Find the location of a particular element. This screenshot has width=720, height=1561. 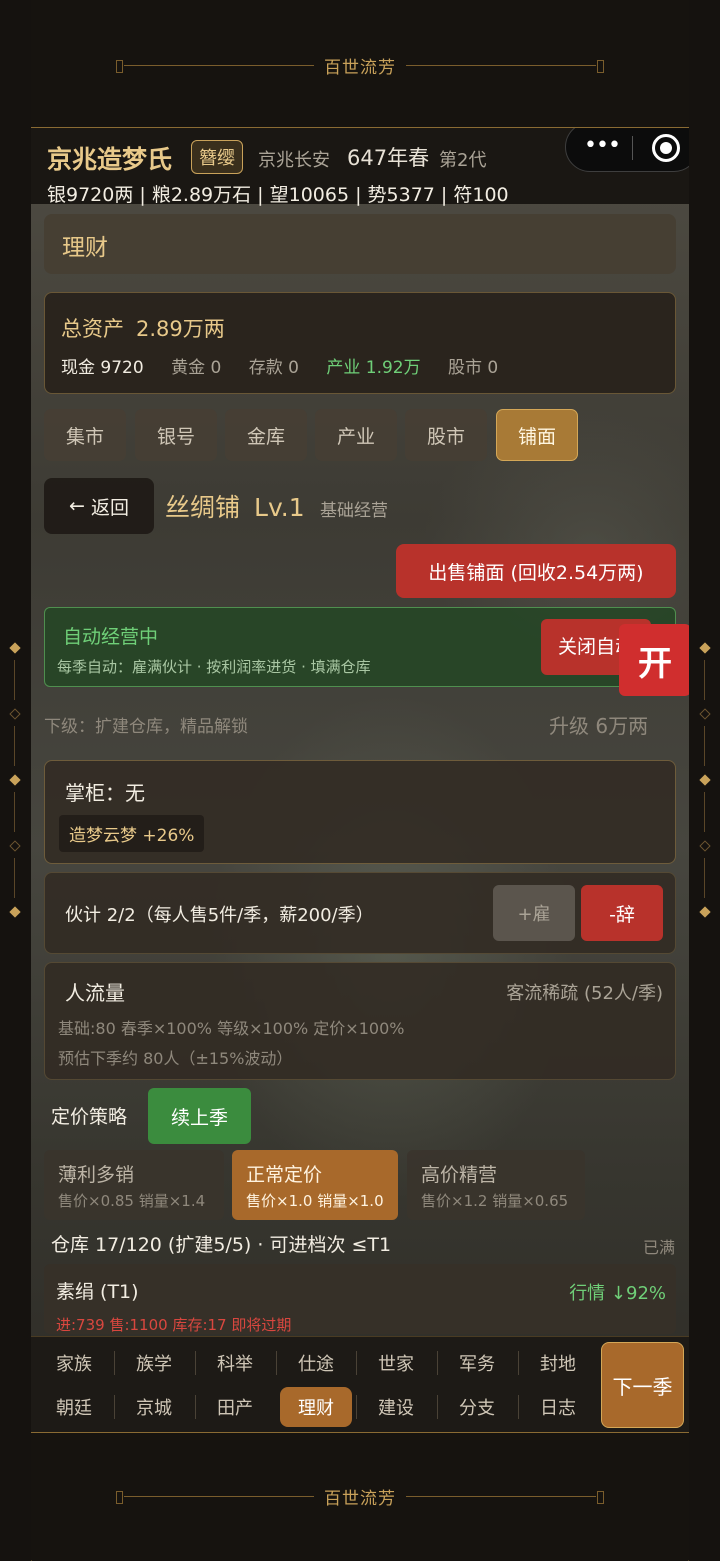

cash-value: 现金 9720 is located at coordinates (102, 368).